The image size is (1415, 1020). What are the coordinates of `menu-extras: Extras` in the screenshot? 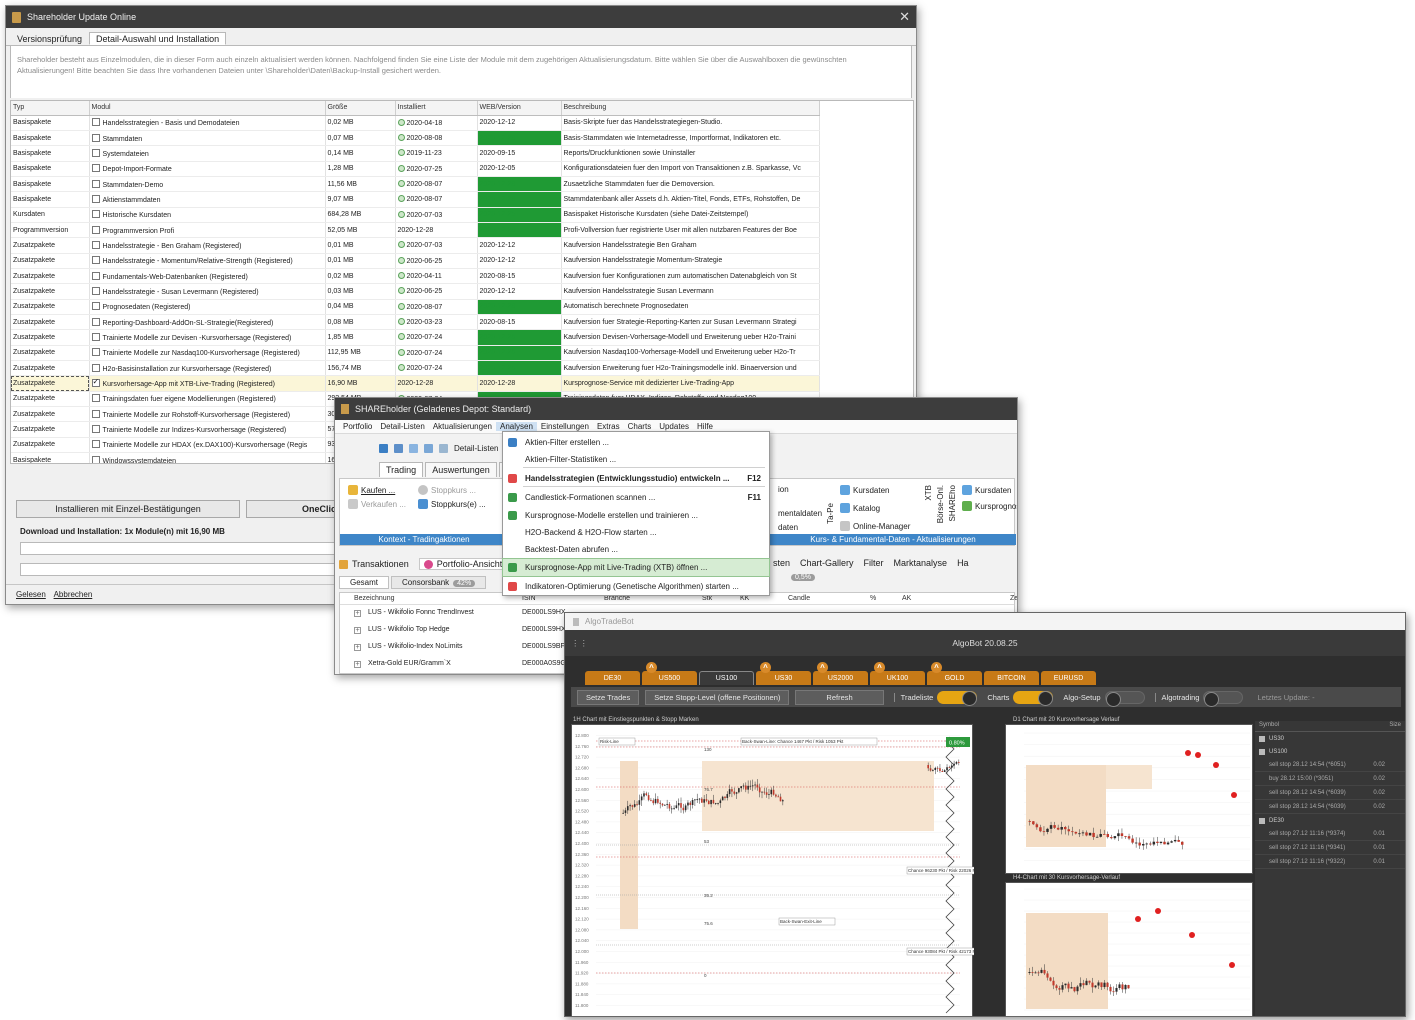 It's located at (608, 426).